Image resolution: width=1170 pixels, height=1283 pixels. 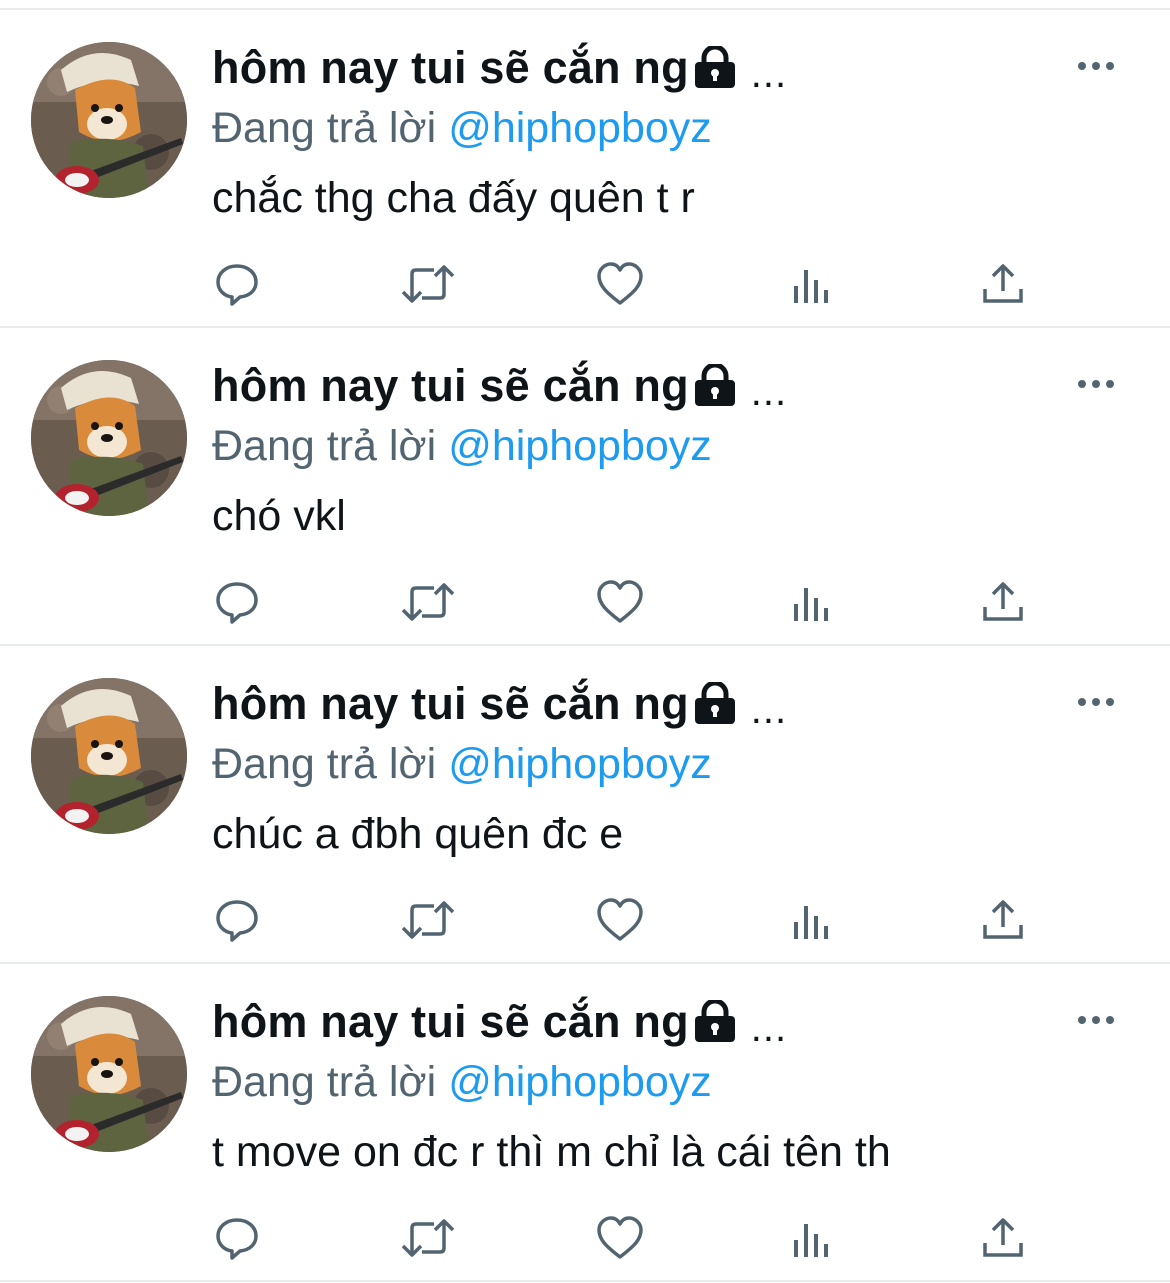 What do you see at coordinates (279, 516) in the screenshot?
I see `tweet-text: chó vkl` at bounding box center [279, 516].